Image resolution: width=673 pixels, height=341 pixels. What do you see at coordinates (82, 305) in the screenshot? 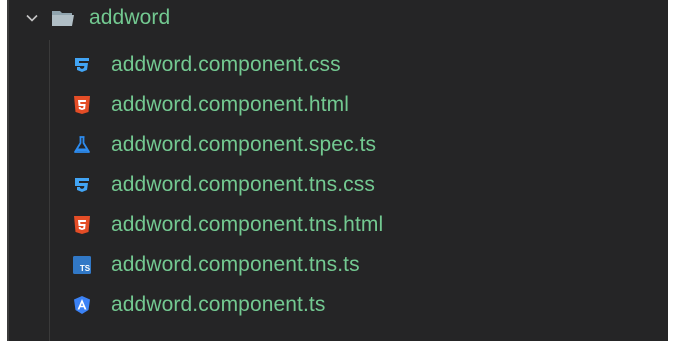
I see `angular-icon` at bounding box center [82, 305].